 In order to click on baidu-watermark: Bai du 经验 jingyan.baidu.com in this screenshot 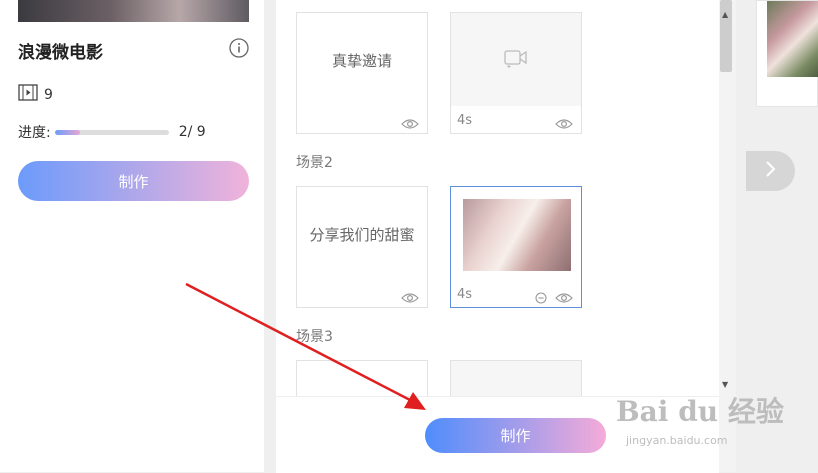, I will do `click(701, 423)`.